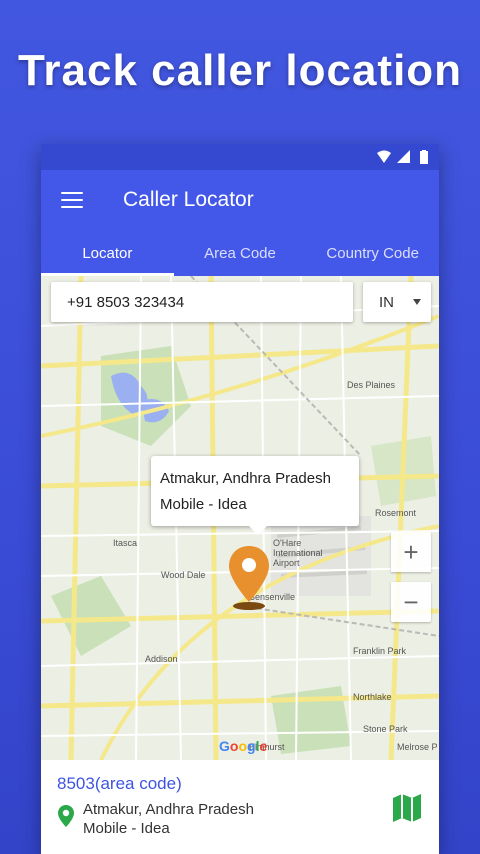  Describe the element at coordinates (411, 552) in the screenshot. I see `zoom-in-button: +` at that location.